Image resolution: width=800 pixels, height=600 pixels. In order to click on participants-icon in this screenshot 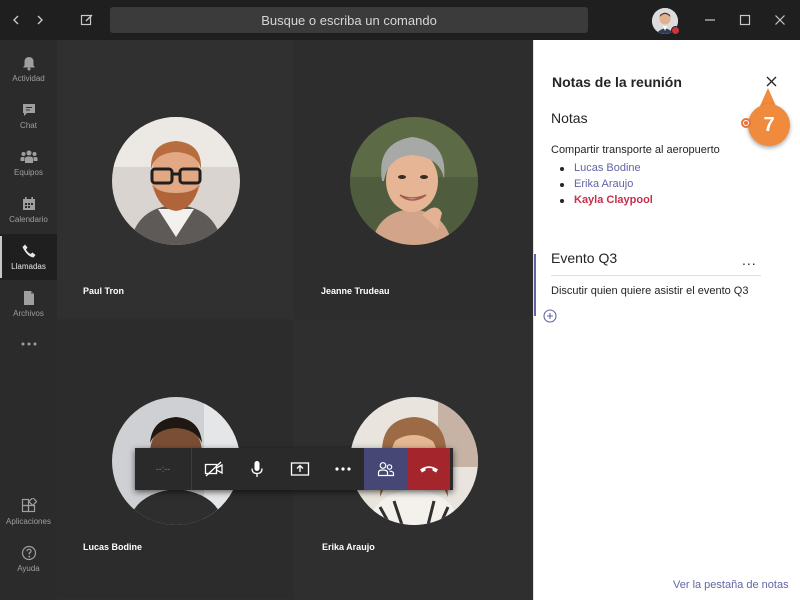, I will do `click(385, 469)`.